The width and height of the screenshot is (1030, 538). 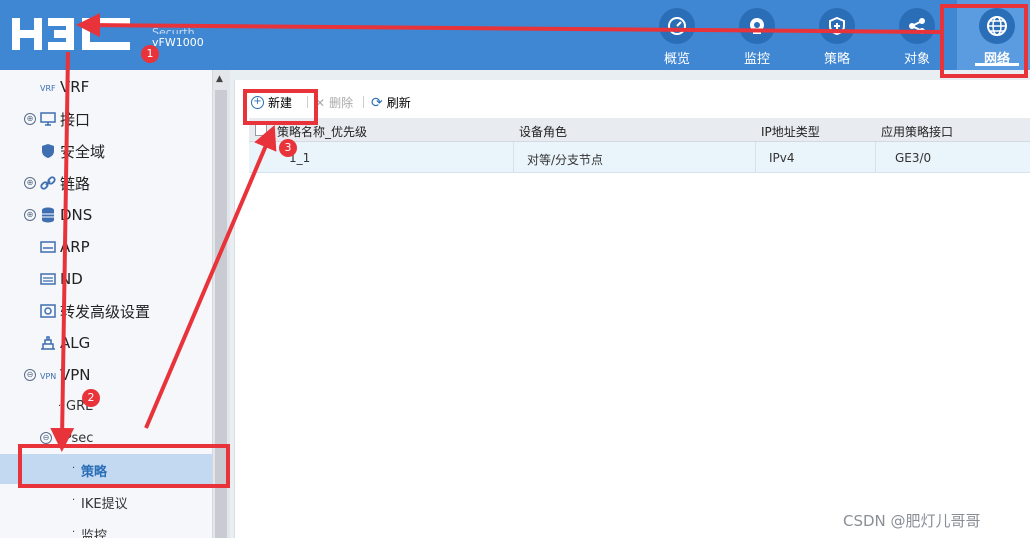 What do you see at coordinates (124, 466) in the screenshot?
I see `annotation-box-policy` at bounding box center [124, 466].